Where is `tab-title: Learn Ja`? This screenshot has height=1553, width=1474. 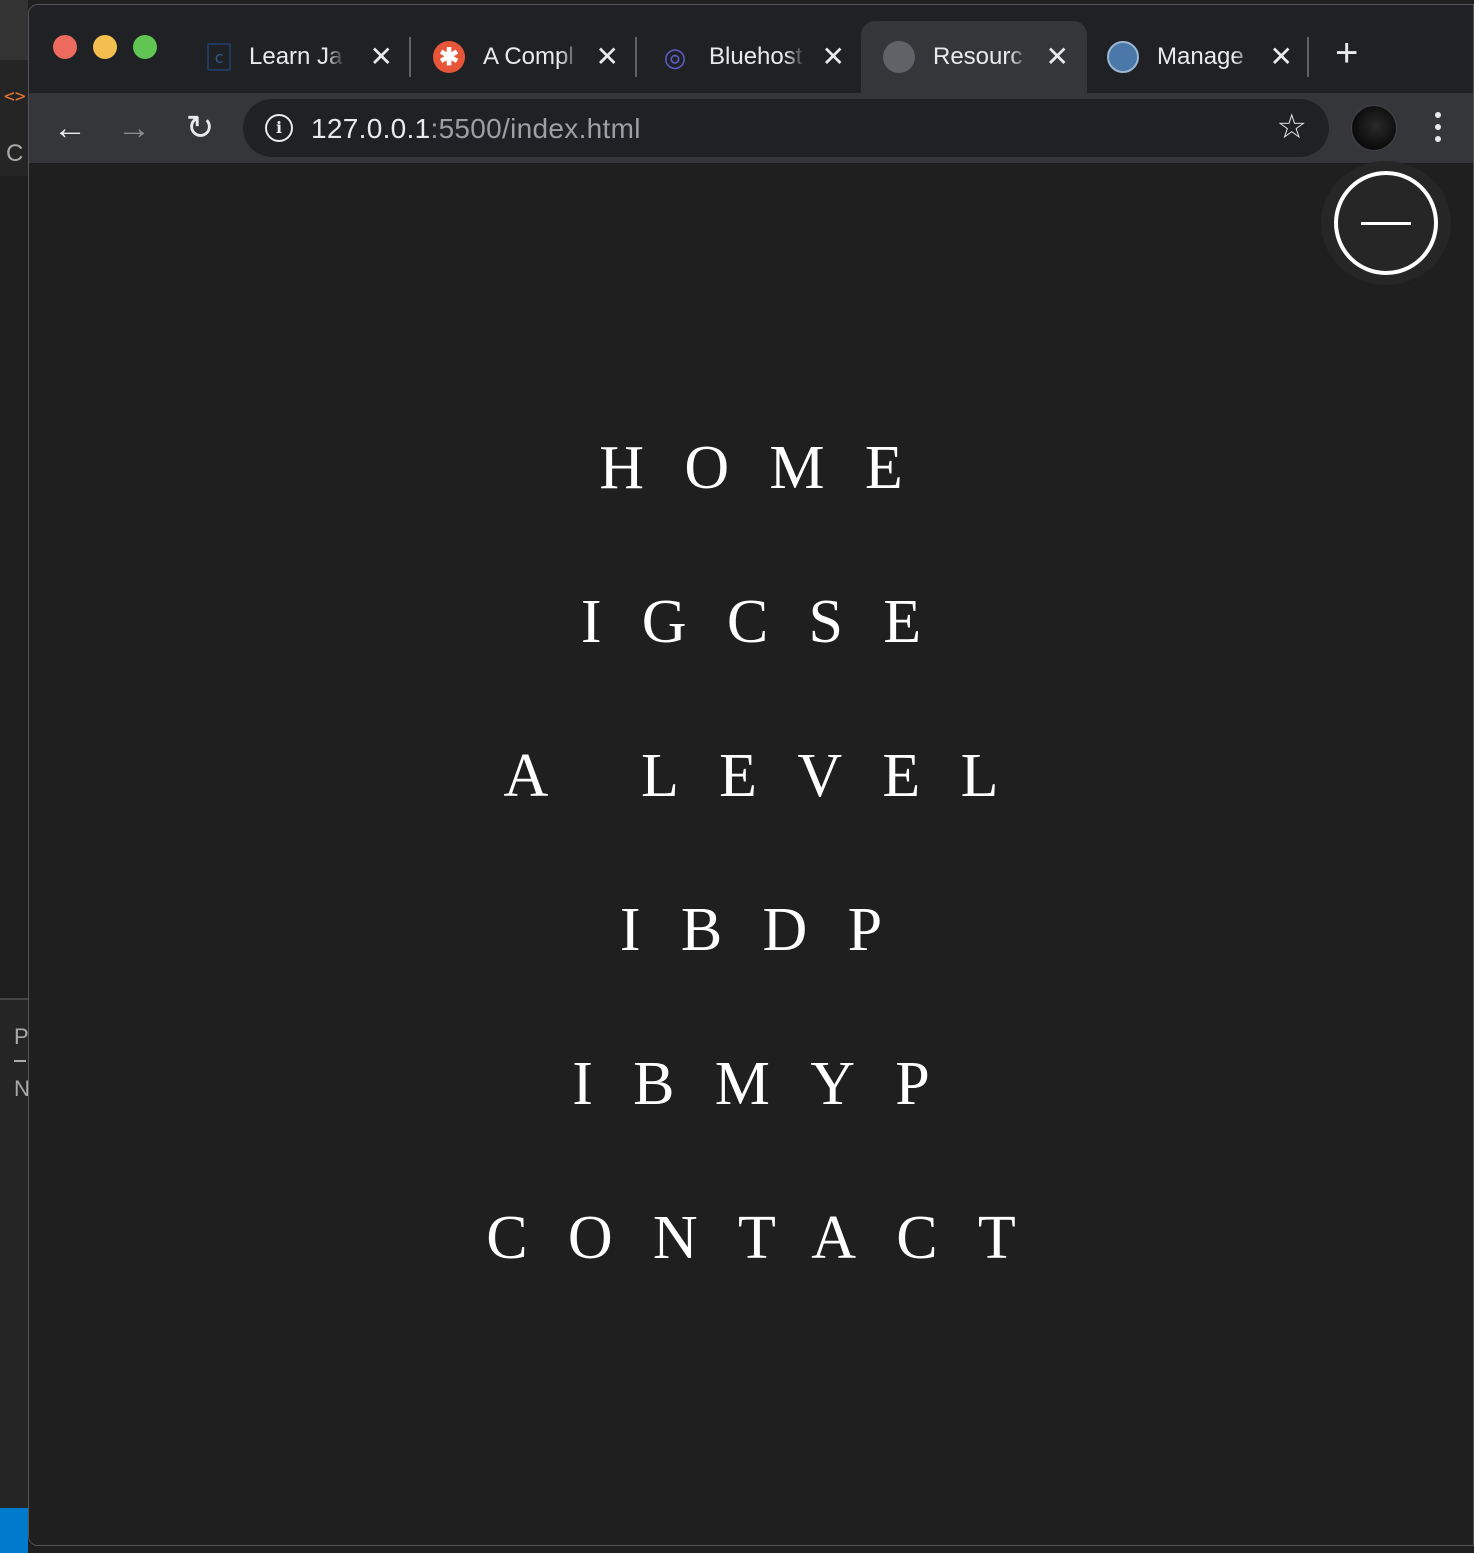
tab-title: Learn Ja is located at coordinates (296, 56).